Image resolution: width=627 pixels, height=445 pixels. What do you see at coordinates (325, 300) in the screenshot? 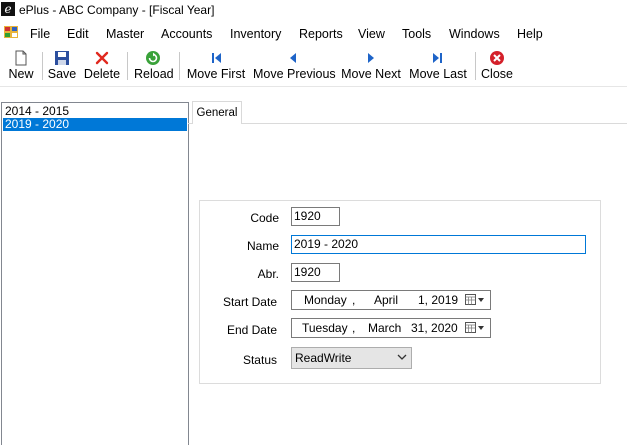
I see `start-day: Monday` at bounding box center [325, 300].